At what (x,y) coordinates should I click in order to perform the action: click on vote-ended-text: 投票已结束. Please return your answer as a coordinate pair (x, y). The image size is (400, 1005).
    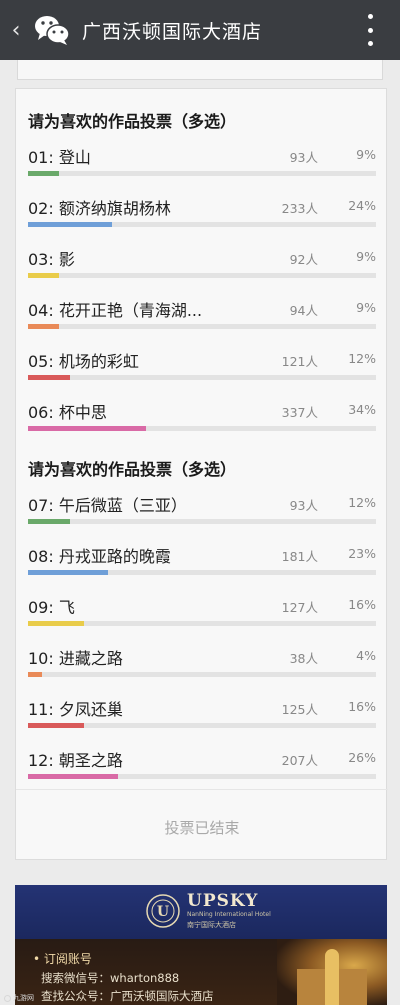
    Looking at the image, I should click on (202, 828).